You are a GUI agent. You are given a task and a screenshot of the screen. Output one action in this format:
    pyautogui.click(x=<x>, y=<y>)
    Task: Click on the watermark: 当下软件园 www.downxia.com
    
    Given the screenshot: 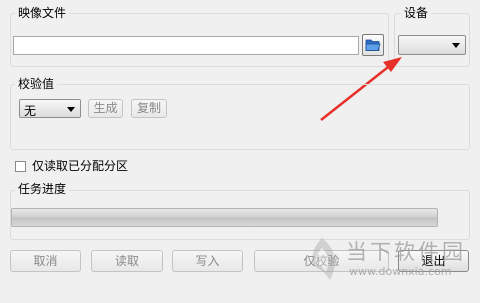 What is the action you would take?
    pyautogui.click(x=389, y=262)
    